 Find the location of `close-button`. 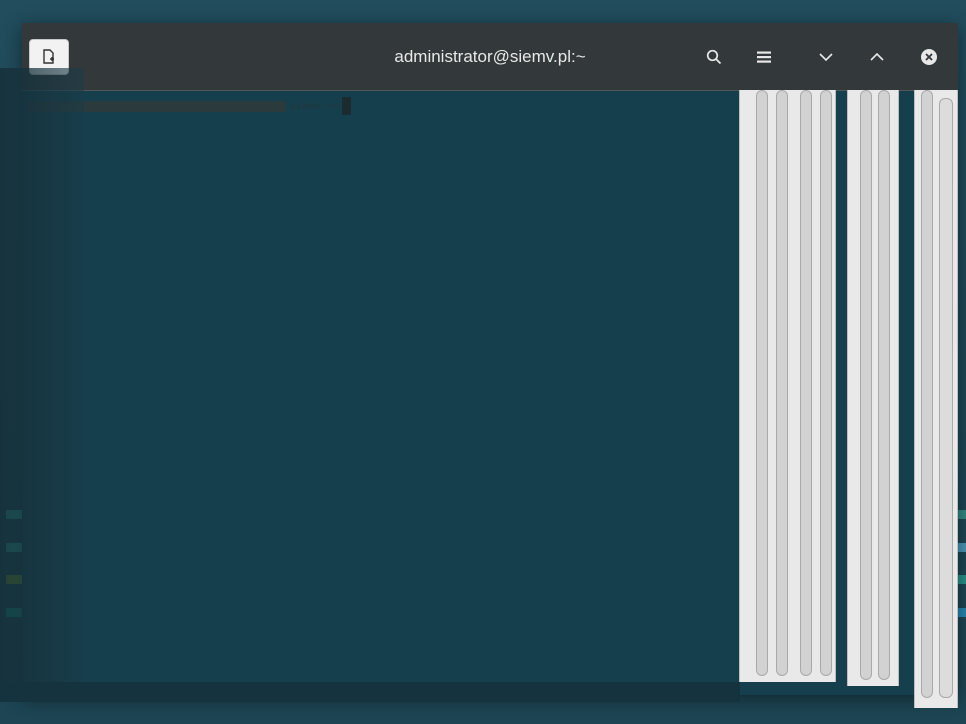

close-button is located at coordinates (929, 57).